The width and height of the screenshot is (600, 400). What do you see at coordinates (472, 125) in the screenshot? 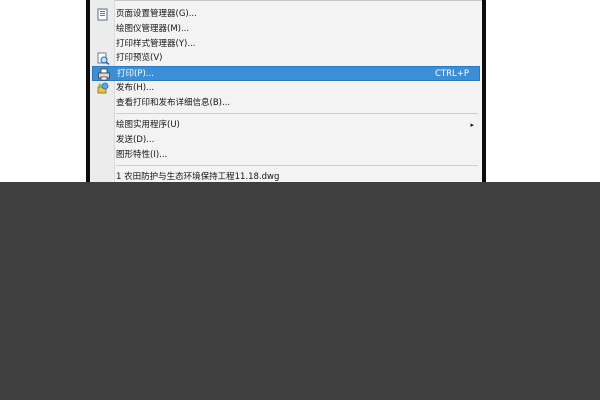
I see `submenu-arrow-icon: ▸` at bounding box center [472, 125].